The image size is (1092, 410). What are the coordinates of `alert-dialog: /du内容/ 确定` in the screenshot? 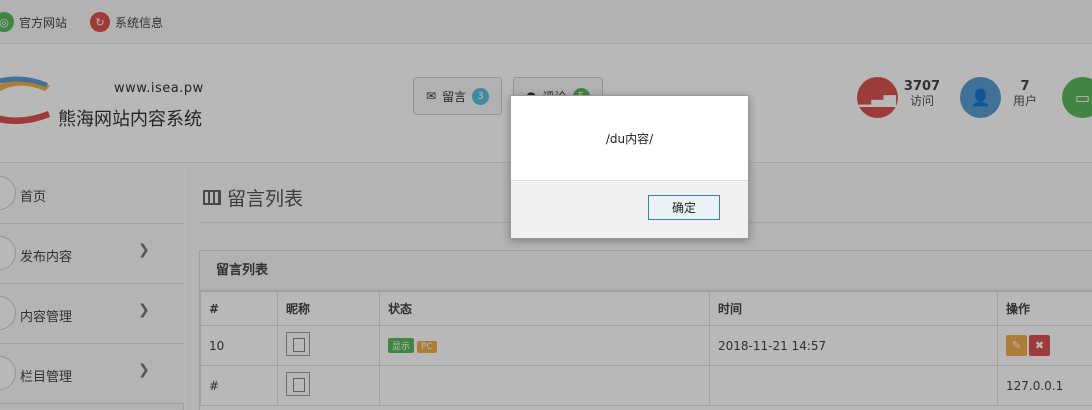 It's located at (629, 167).